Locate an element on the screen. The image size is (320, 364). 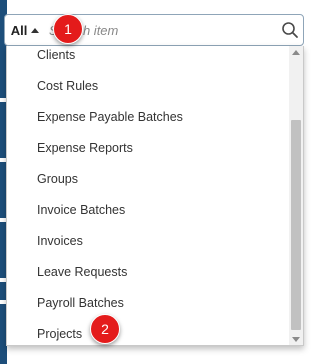
search-bar: All is located at coordinates (154, 30).